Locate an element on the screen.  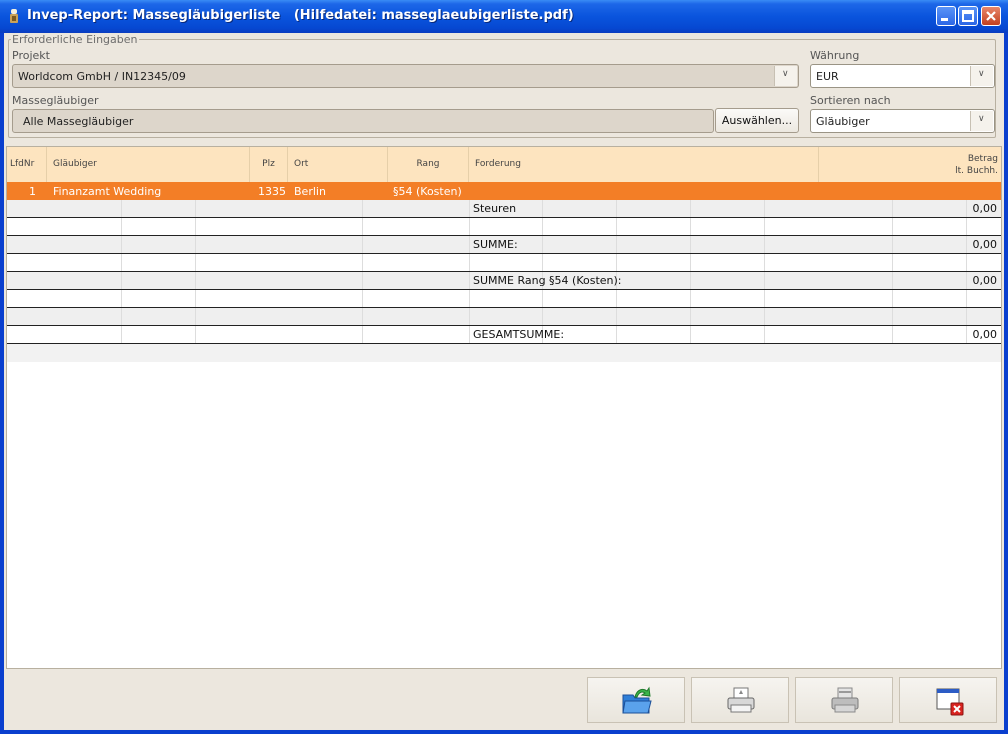
row-label: SUMME Rang §54 (Kosten): is located at coordinates (547, 280).